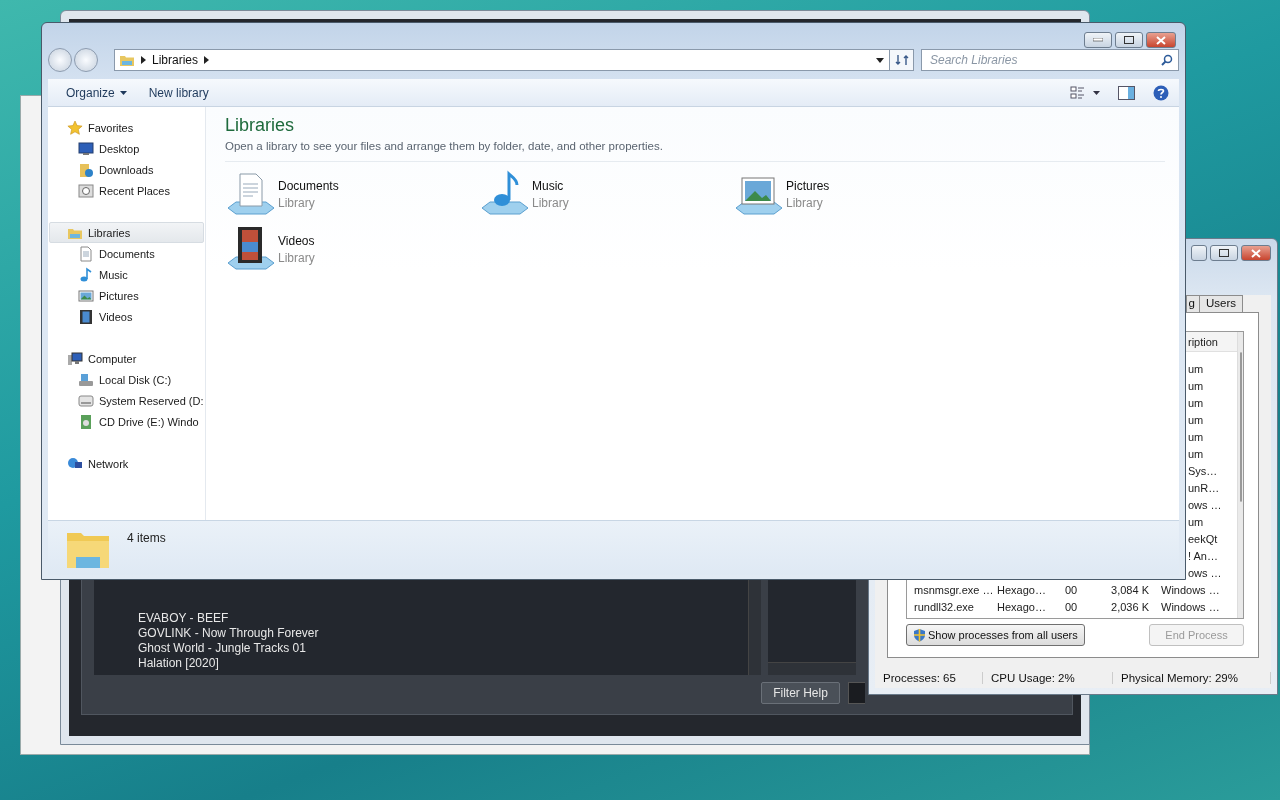 The width and height of the screenshot is (1280, 800). Describe the element at coordinates (86, 253) in the screenshot. I see `document-icon` at that location.